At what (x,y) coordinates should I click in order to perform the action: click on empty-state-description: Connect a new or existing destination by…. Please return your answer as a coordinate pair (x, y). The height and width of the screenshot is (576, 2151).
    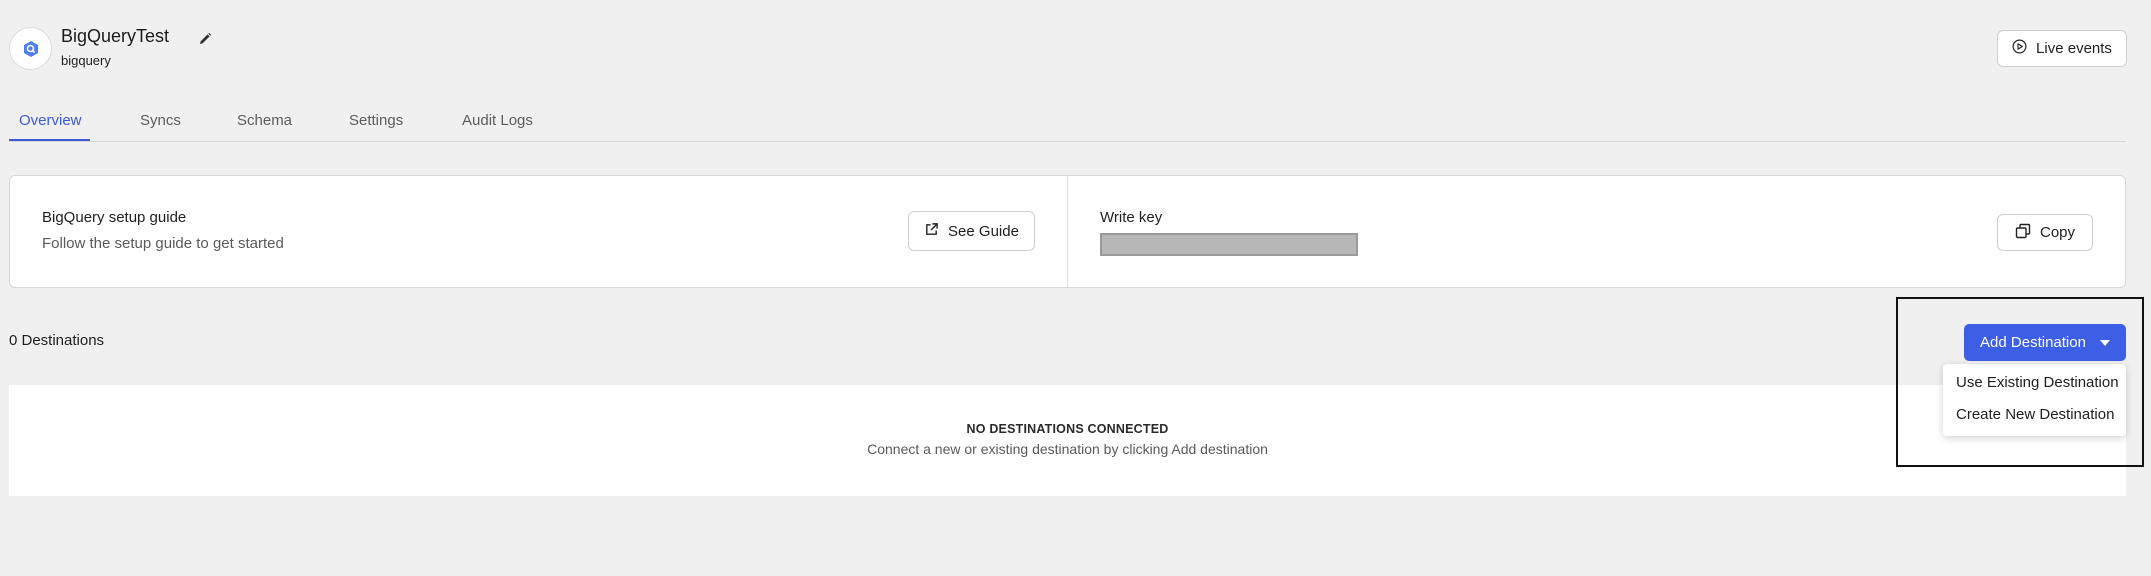
    Looking at the image, I should click on (1067, 449).